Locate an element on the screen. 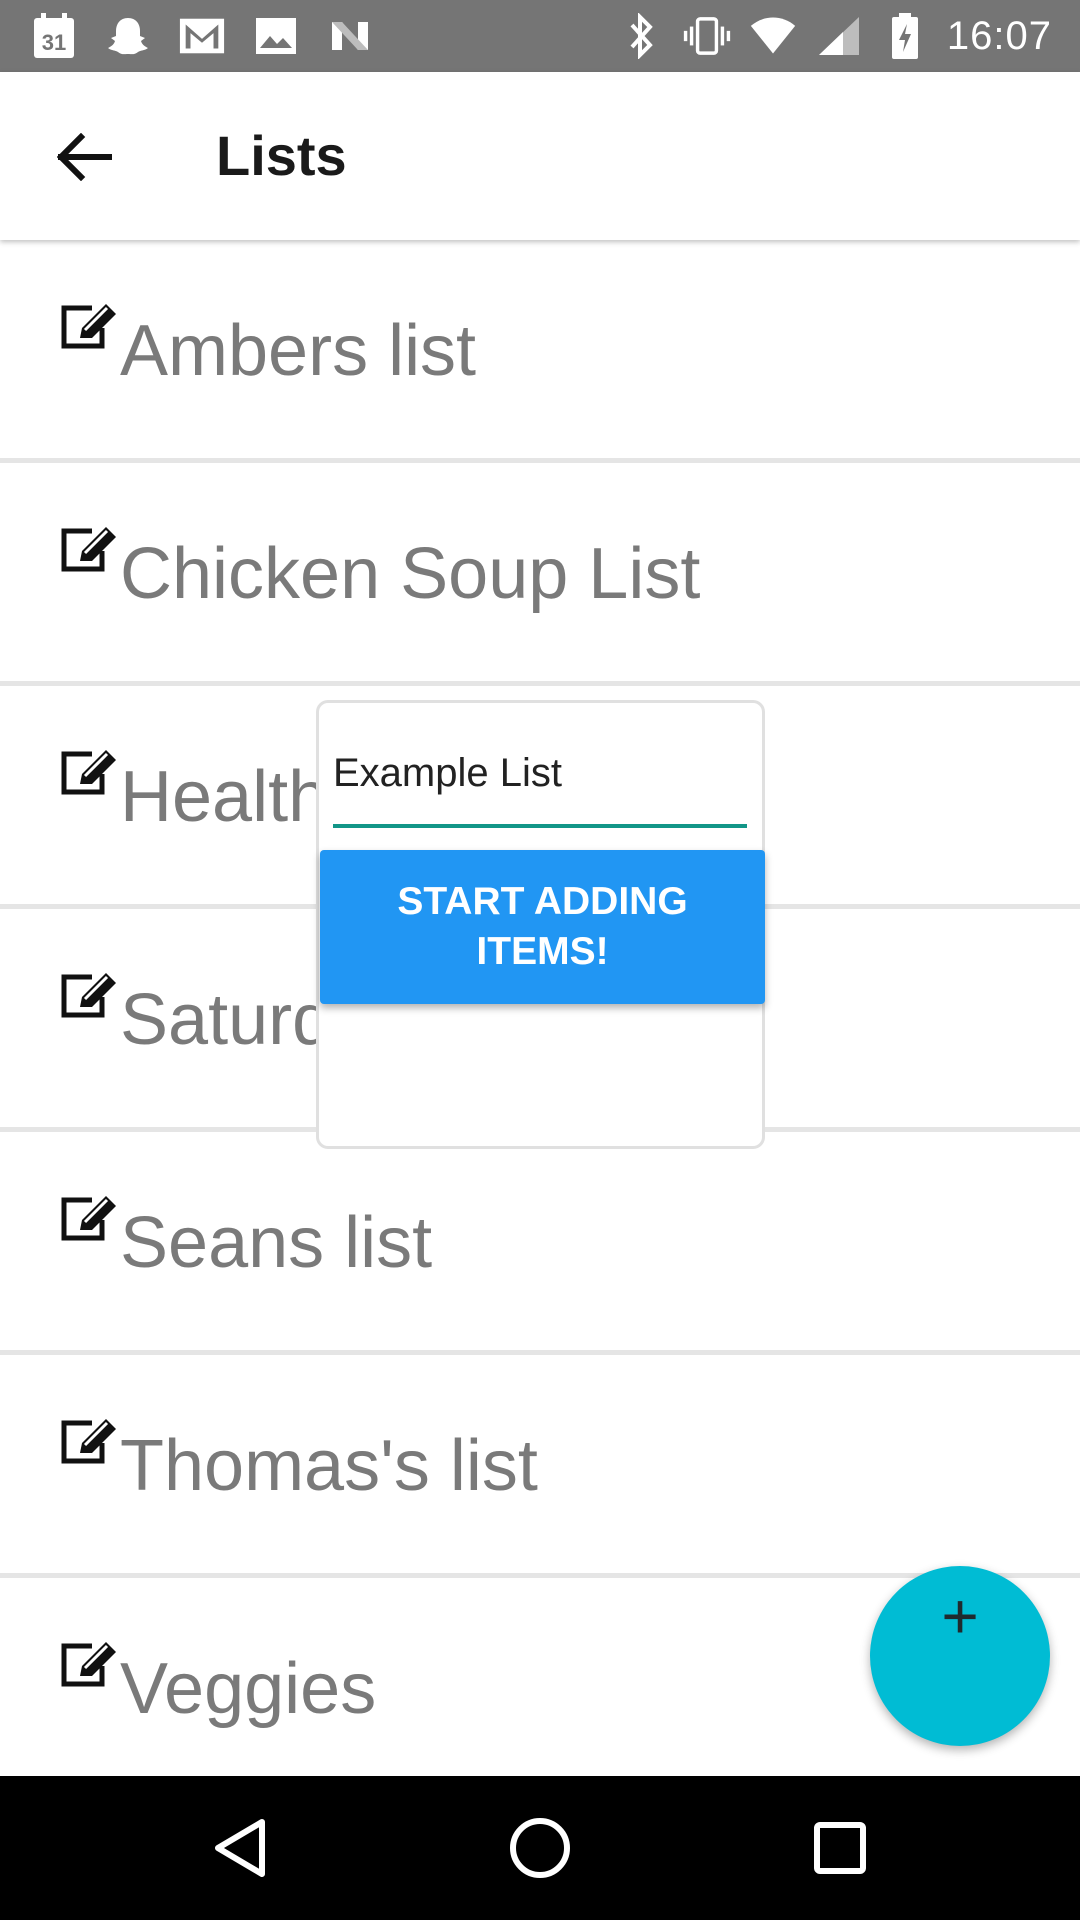 The height and width of the screenshot is (1920, 1080). back-button is located at coordinates (85, 157).